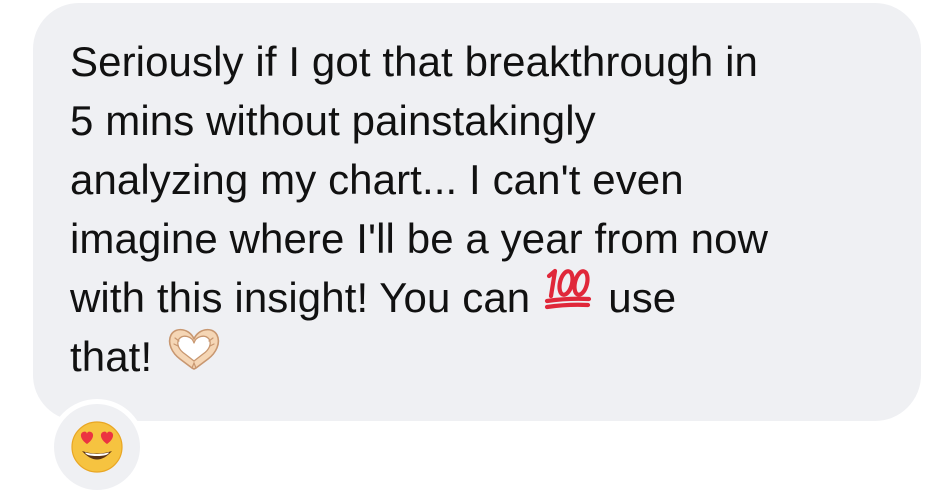 This screenshot has height=495, width=929. What do you see at coordinates (568, 296) in the screenshot?
I see `hundred-points-icon` at bounding box center [568, 296].